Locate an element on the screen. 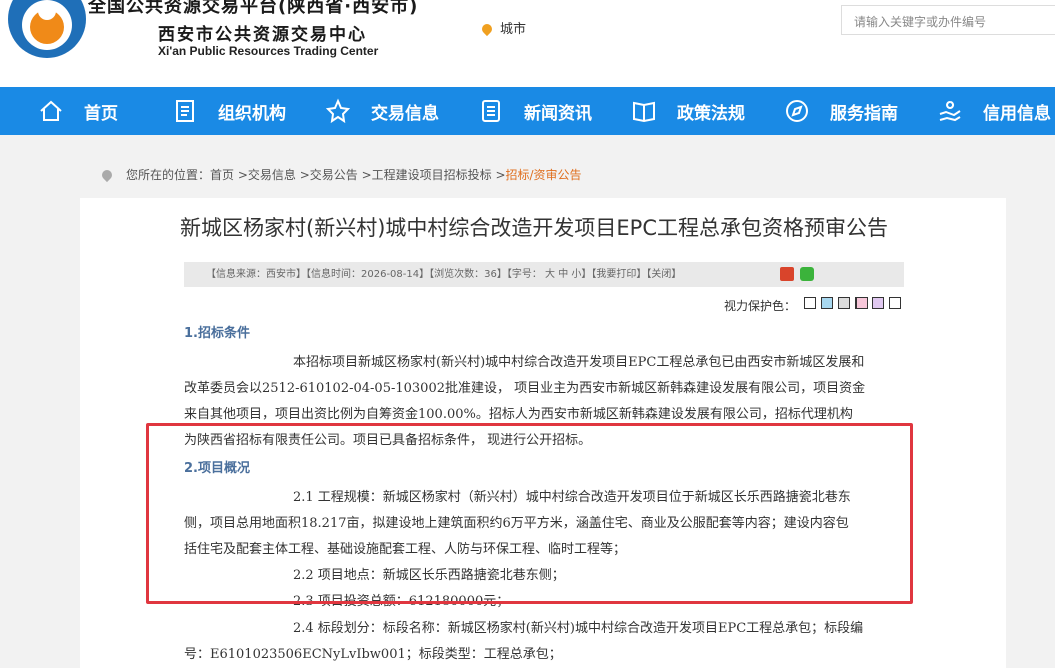  city-selector: 城市 is located at coordinates (503, 27).